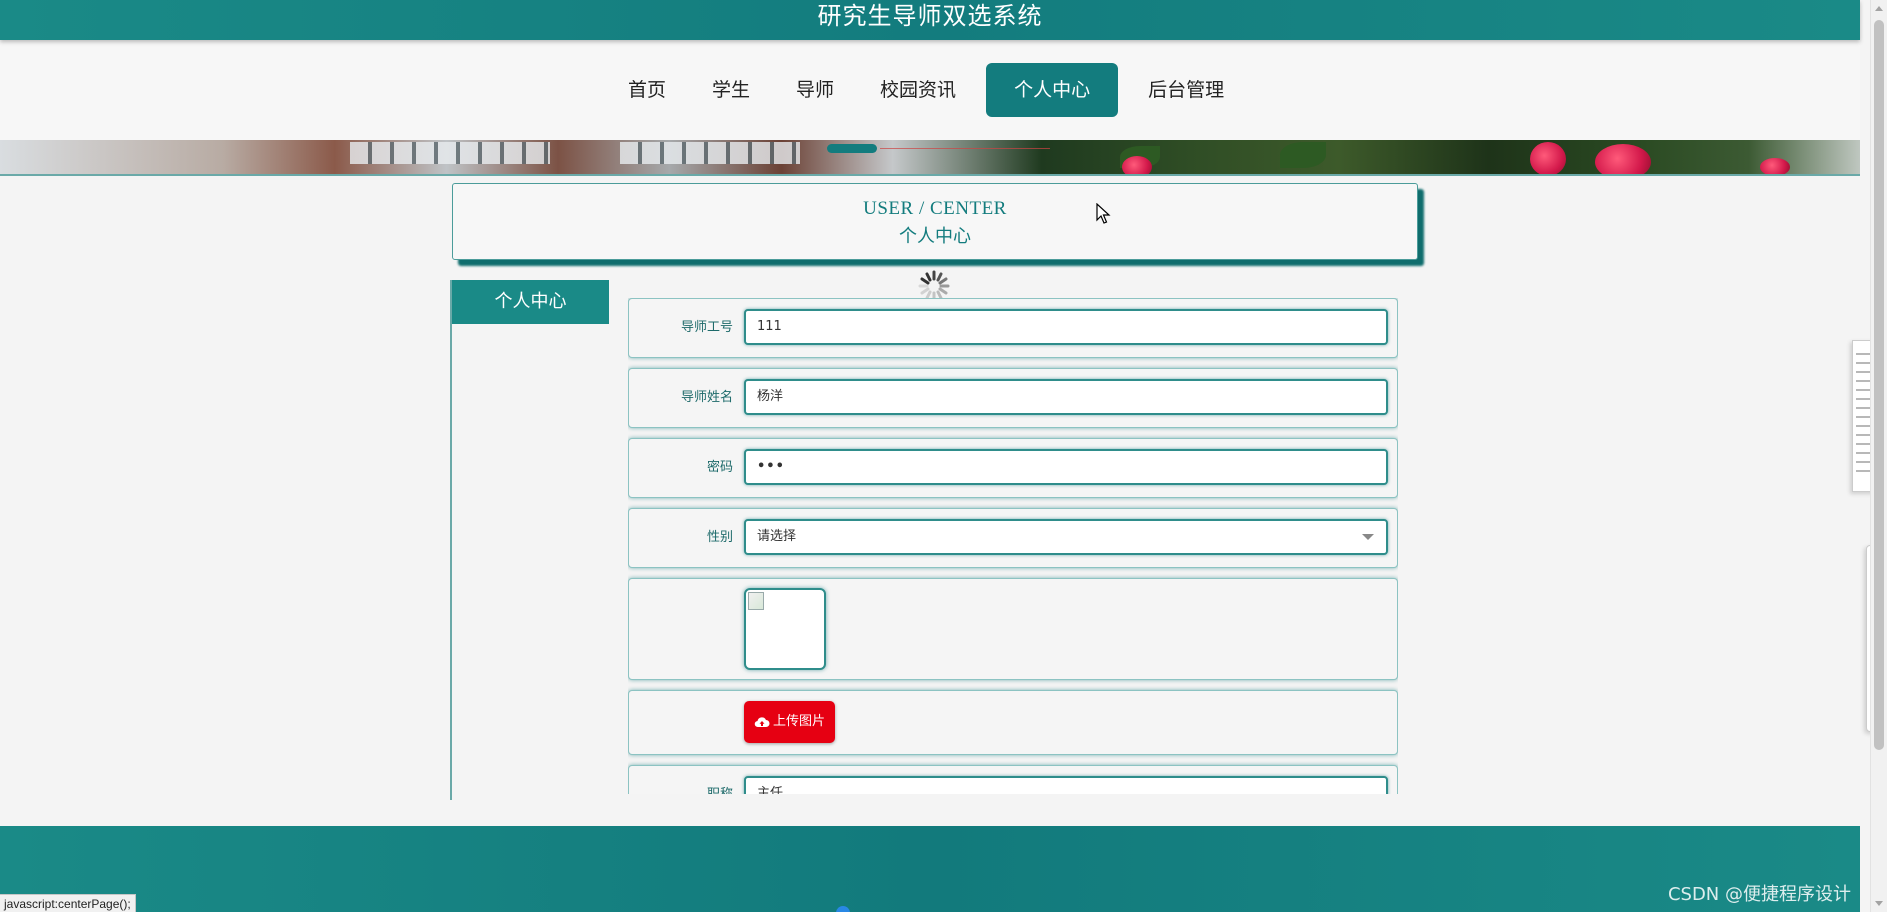 This screenshot has height=912, width=1887. I want to click on nav-item-admin: 后台管理, so click(1186, 90).